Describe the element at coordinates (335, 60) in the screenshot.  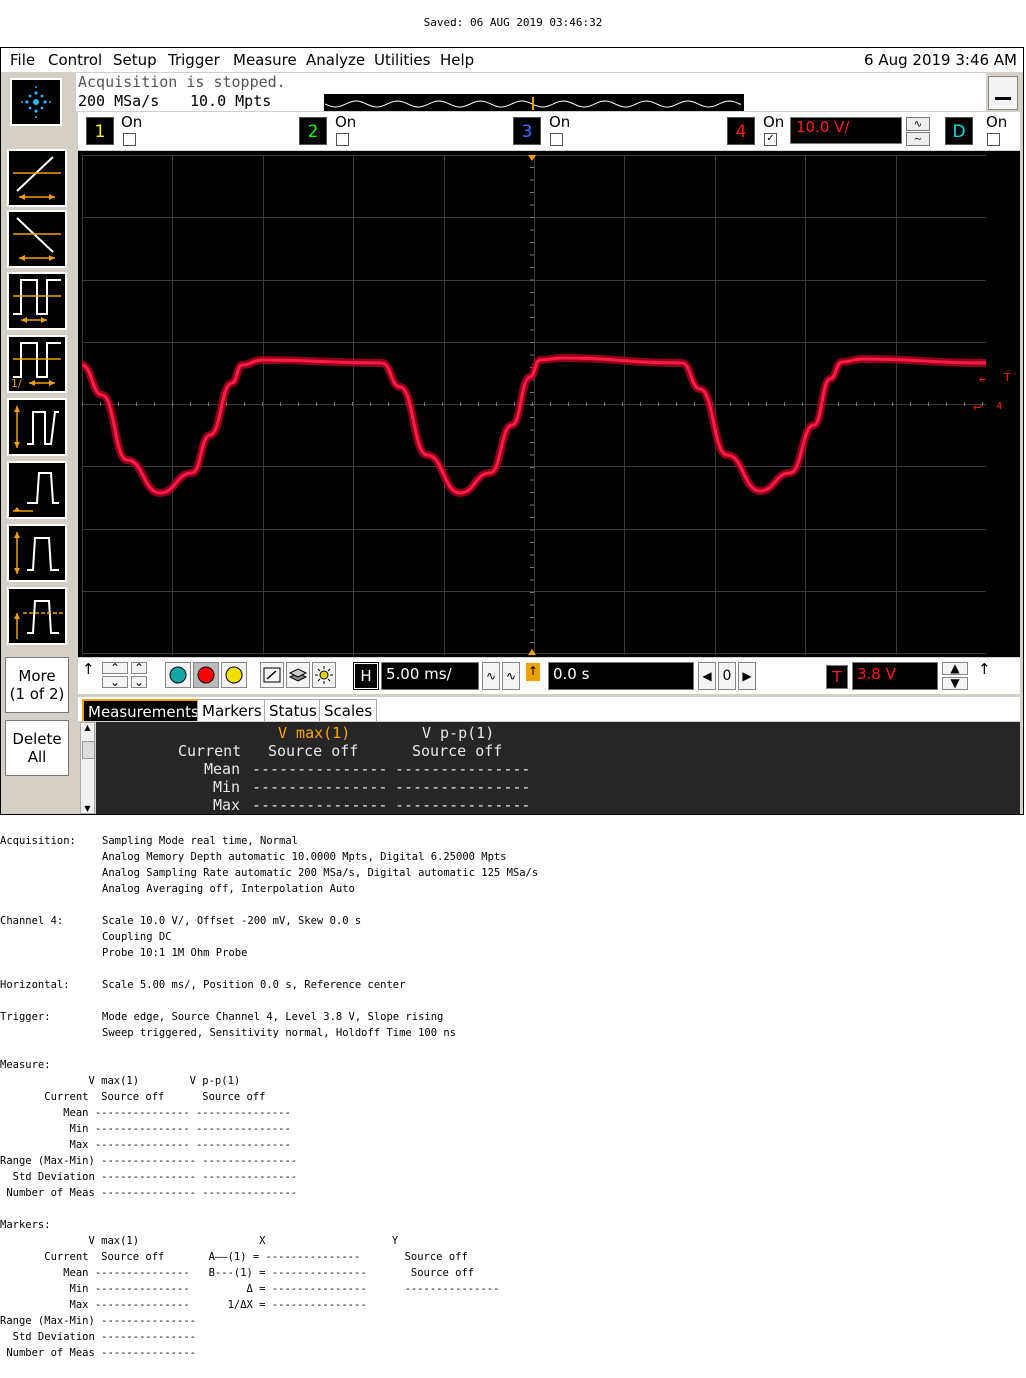
I see `menu-analyze: Analyze` at that location.